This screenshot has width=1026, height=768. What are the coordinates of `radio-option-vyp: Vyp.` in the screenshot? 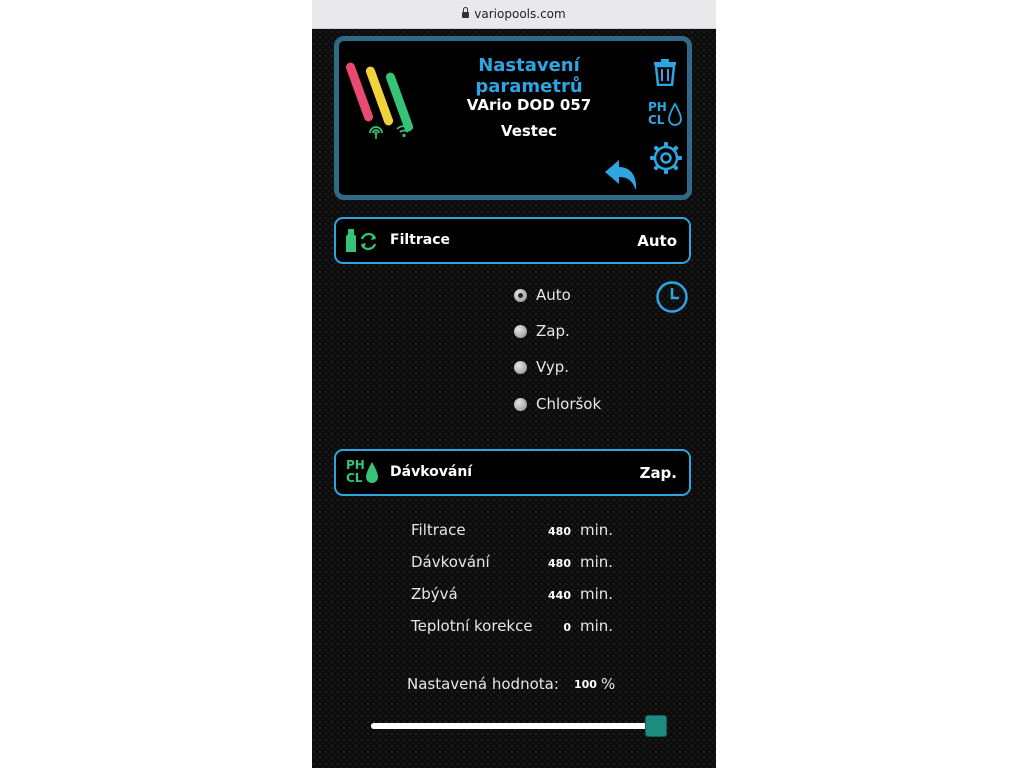 It's located at (541, 367).